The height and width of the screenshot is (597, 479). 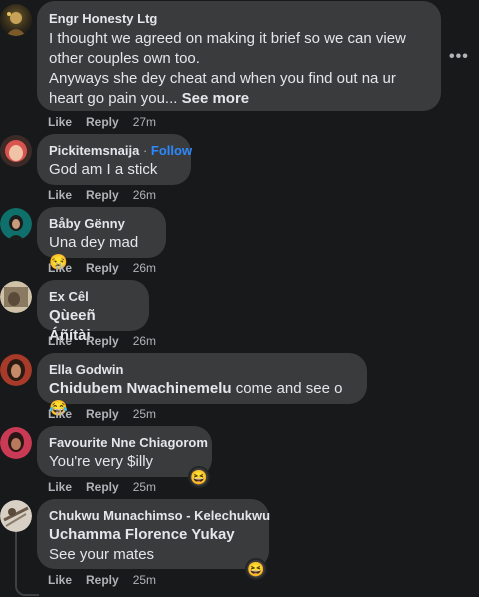 I want to click on comment-bubble: Båby Gënny Una dey mad😒, so click(x=101, y=239).